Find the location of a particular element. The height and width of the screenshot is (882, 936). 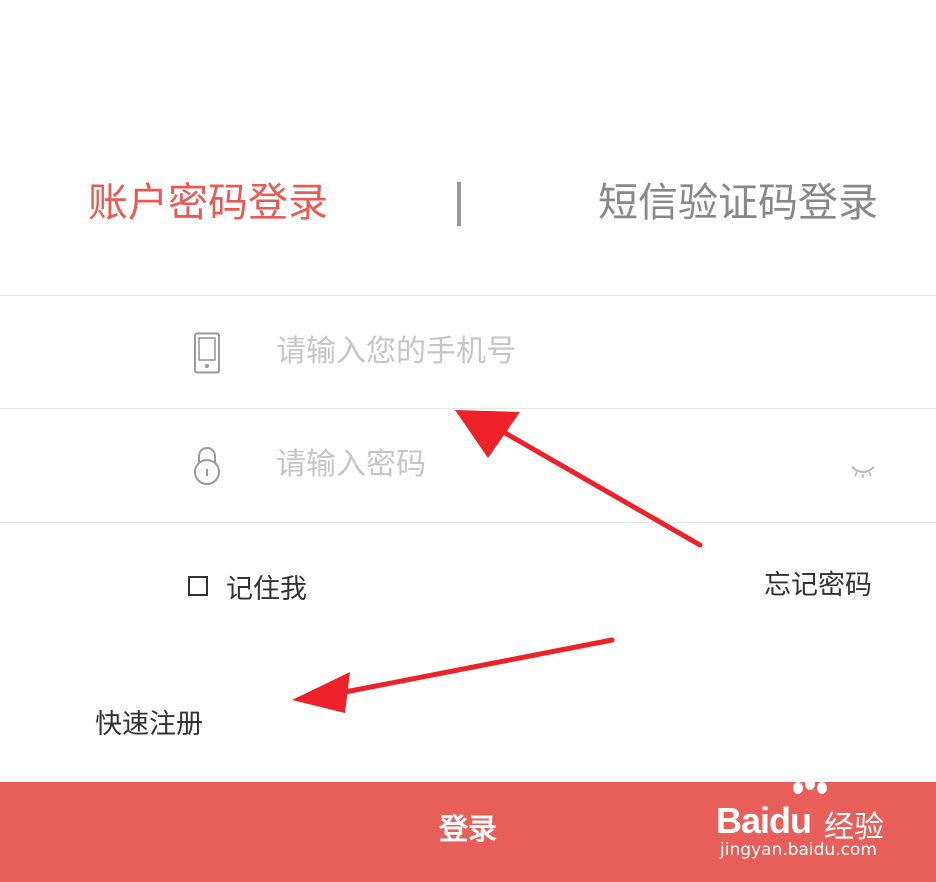

watermark-url: jingyan.baidu.com is located at coordinates (798, 850).